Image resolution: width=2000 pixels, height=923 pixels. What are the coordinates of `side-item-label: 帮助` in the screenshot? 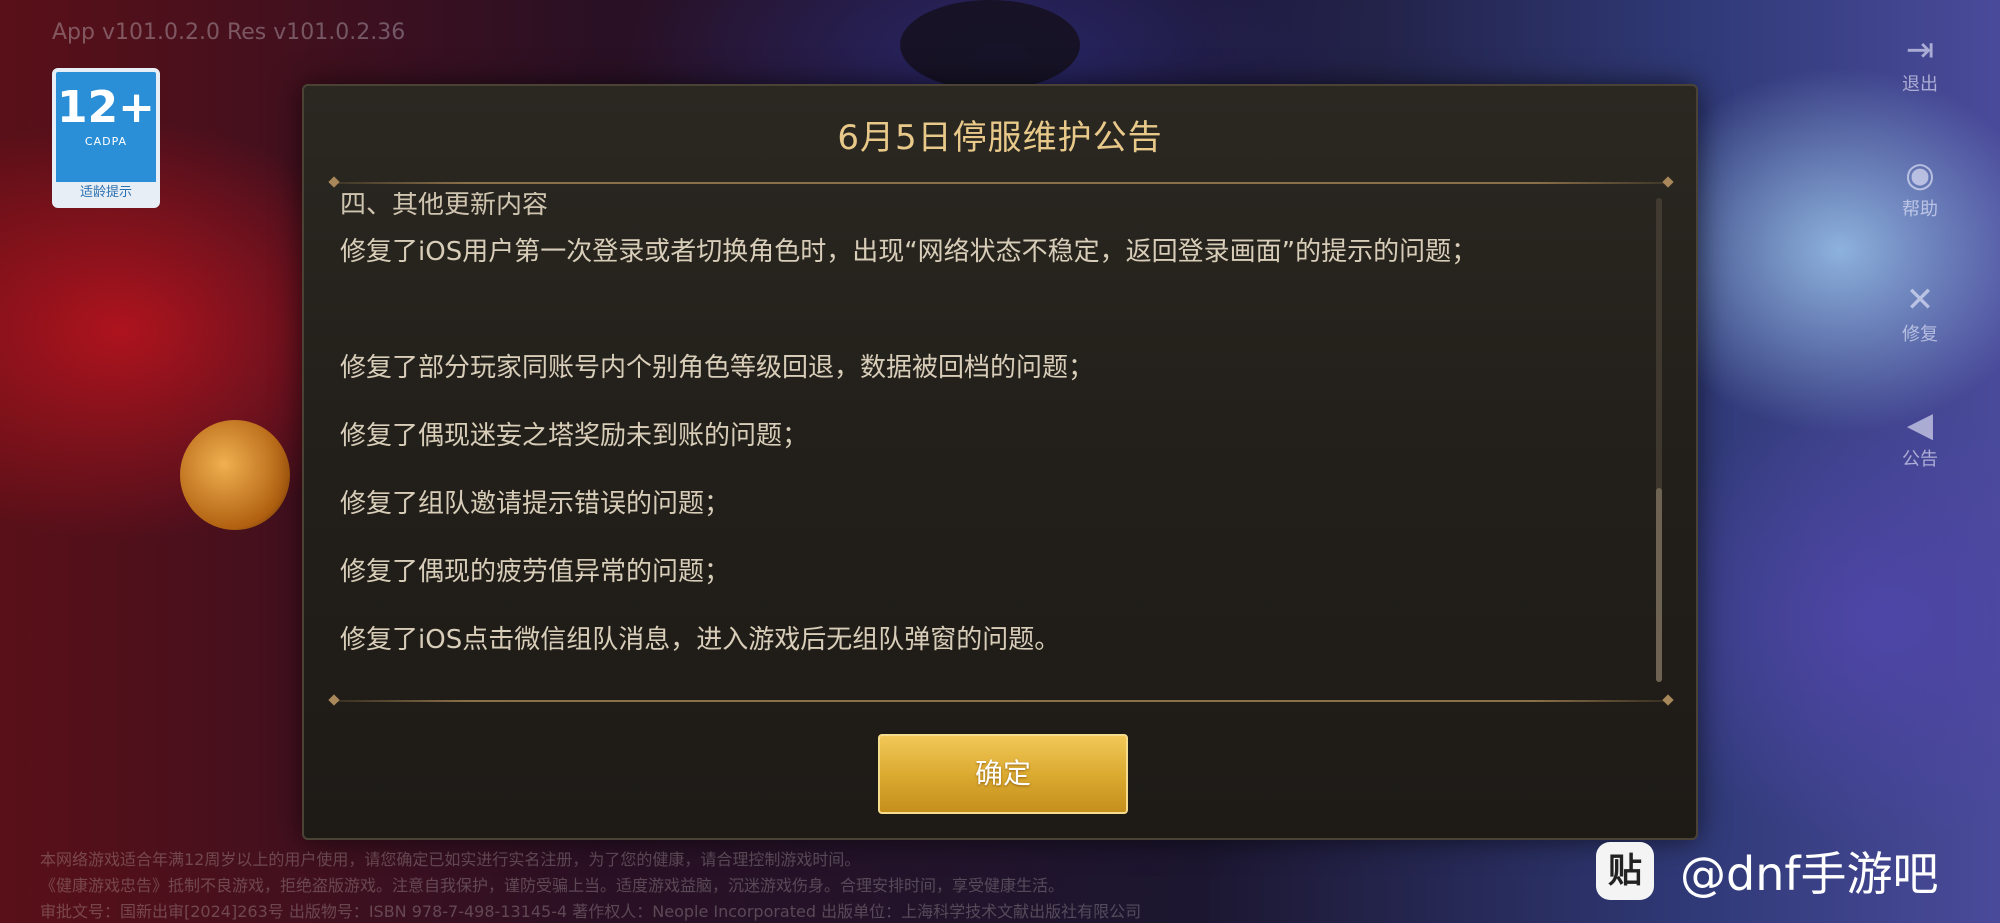 It's located at (1920, 209).